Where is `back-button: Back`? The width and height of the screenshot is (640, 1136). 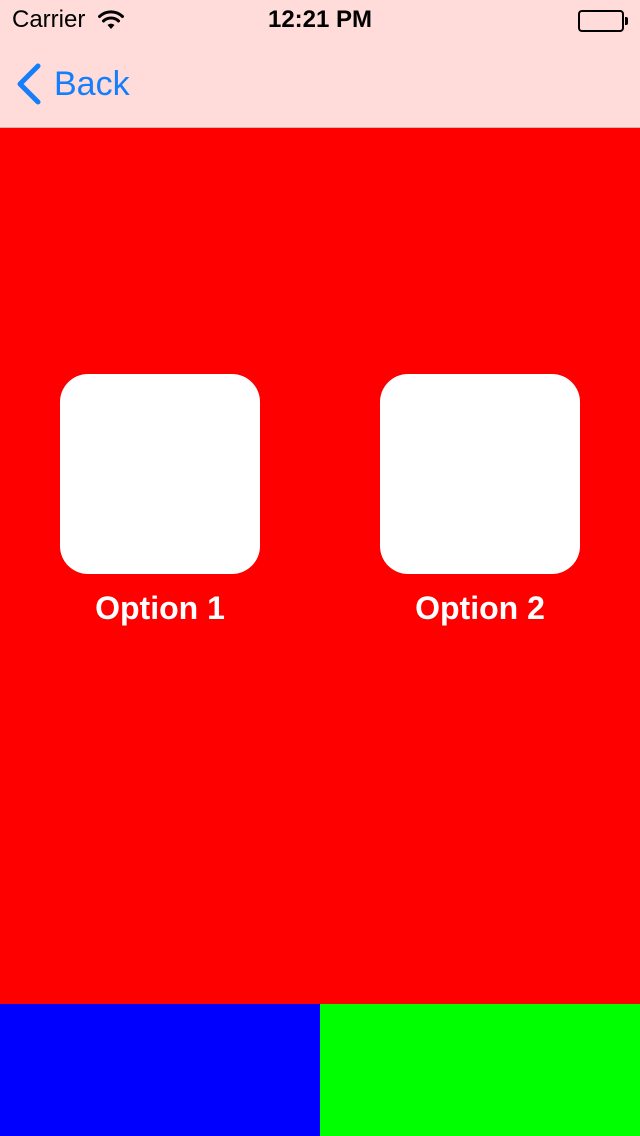
back-button: Back is located at coordinates (72, 84).